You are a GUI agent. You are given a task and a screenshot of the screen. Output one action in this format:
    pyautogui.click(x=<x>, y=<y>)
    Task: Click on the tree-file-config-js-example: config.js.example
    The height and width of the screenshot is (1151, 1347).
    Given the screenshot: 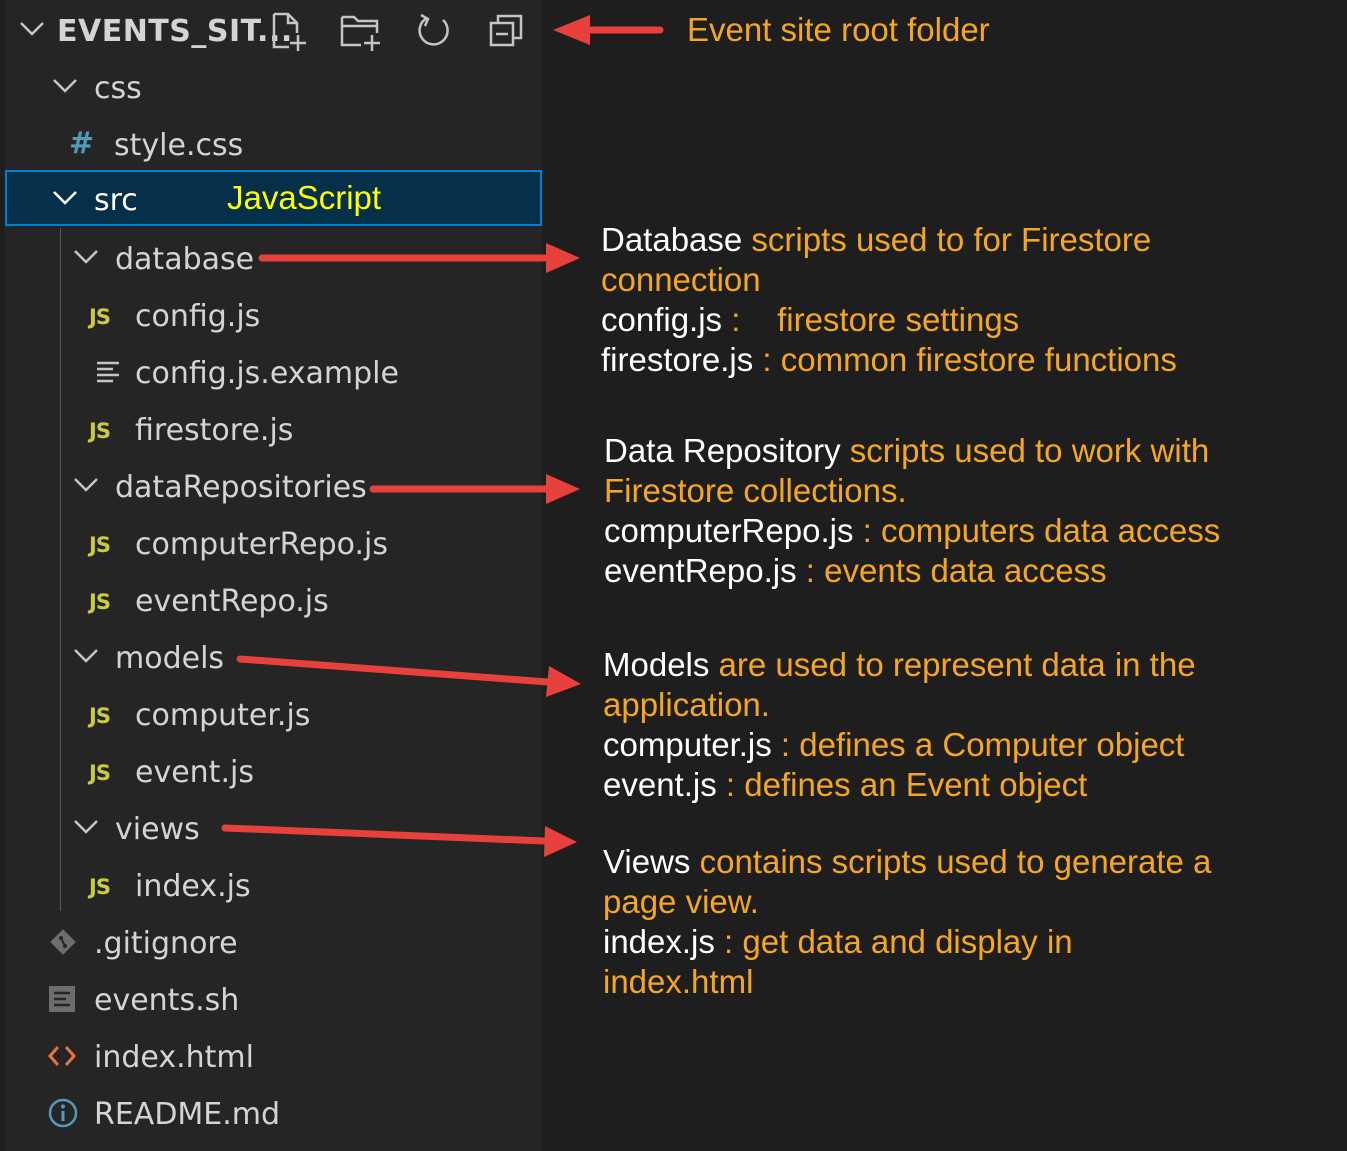 What is the action you would take?
    pyautogui.click(x=273, y=372)
    